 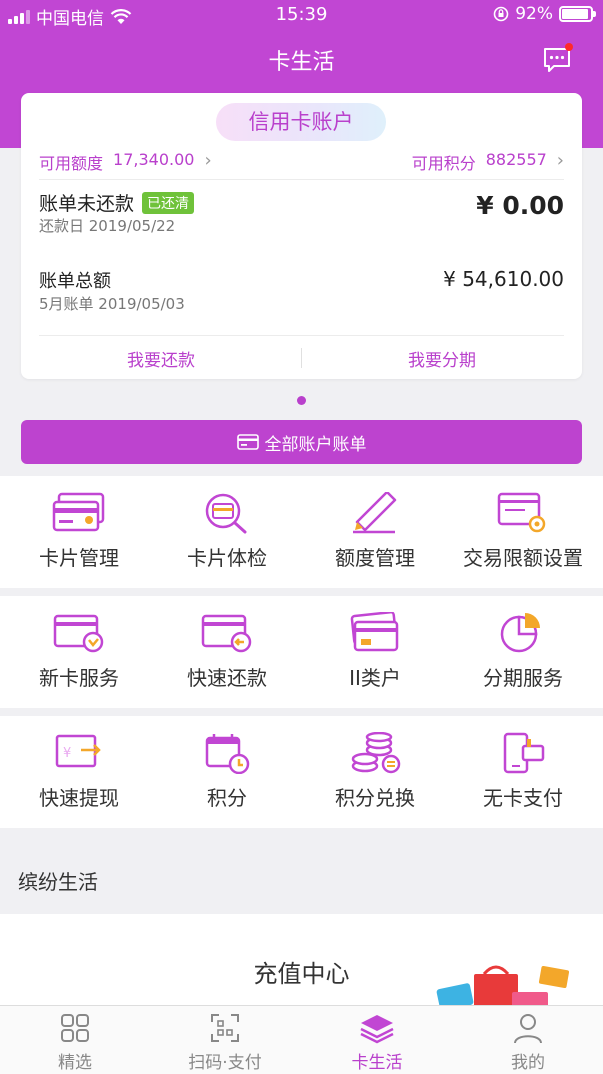 I want to click on grid-item-quick-repay: 快速还款, so click(x=227, y=651).